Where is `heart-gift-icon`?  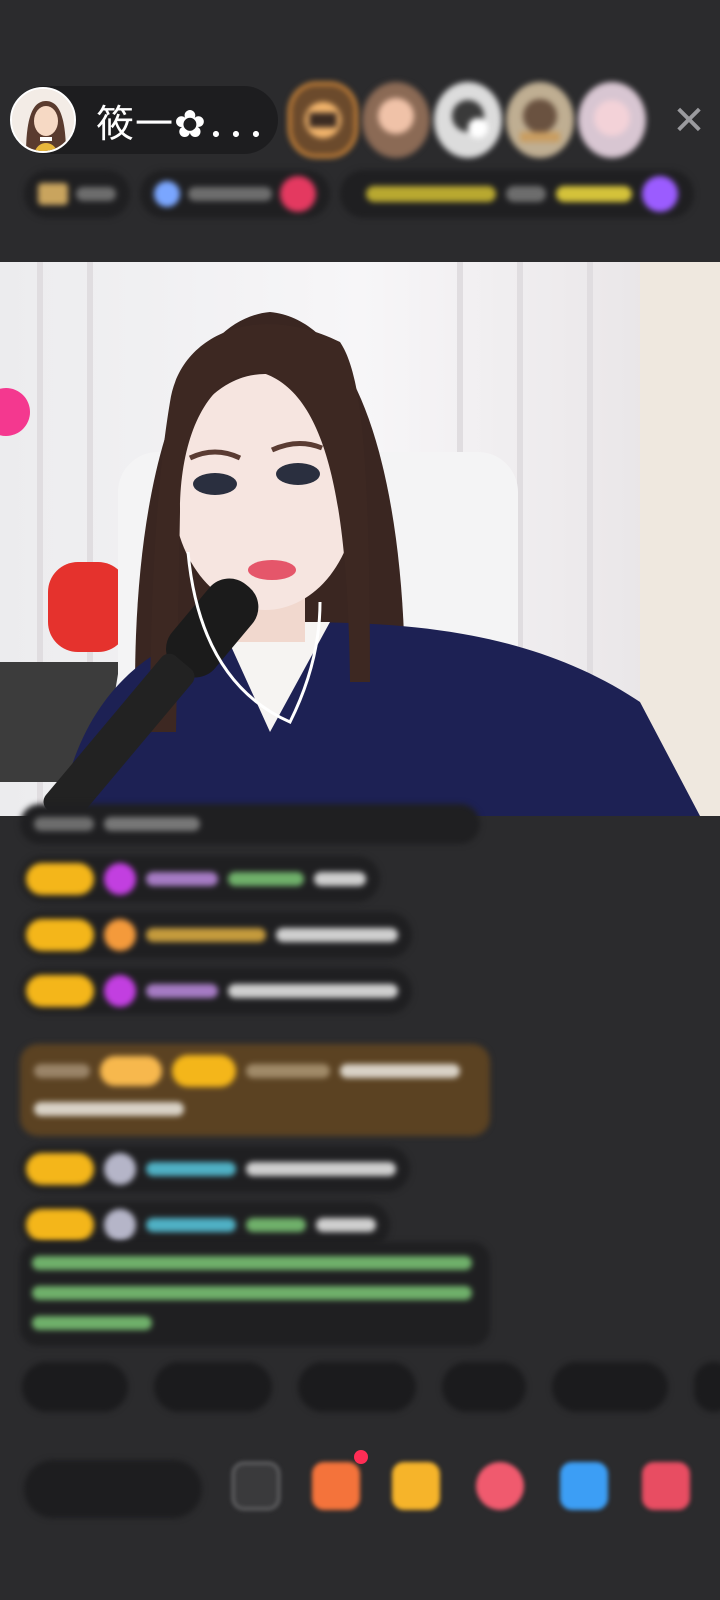 heart-gift-icon is located at coordinates (500, 1486).